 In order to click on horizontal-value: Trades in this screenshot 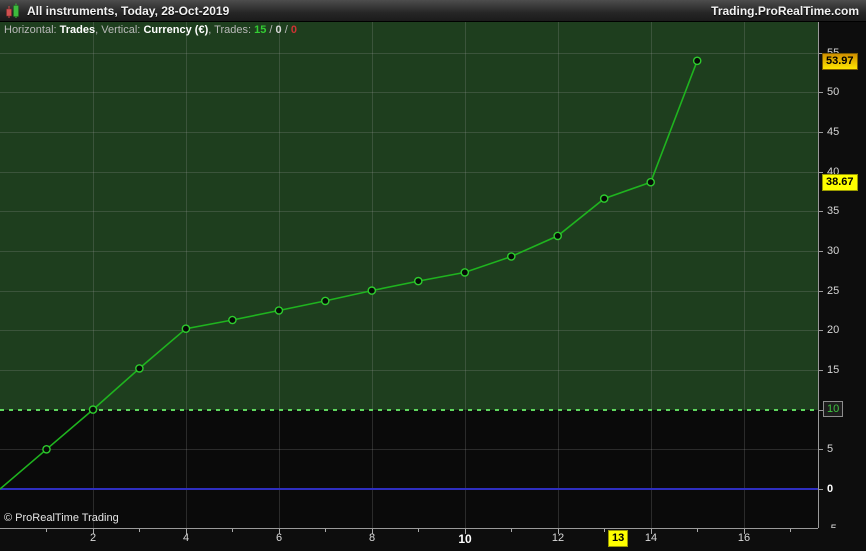, I will do `click(77, 30)`.